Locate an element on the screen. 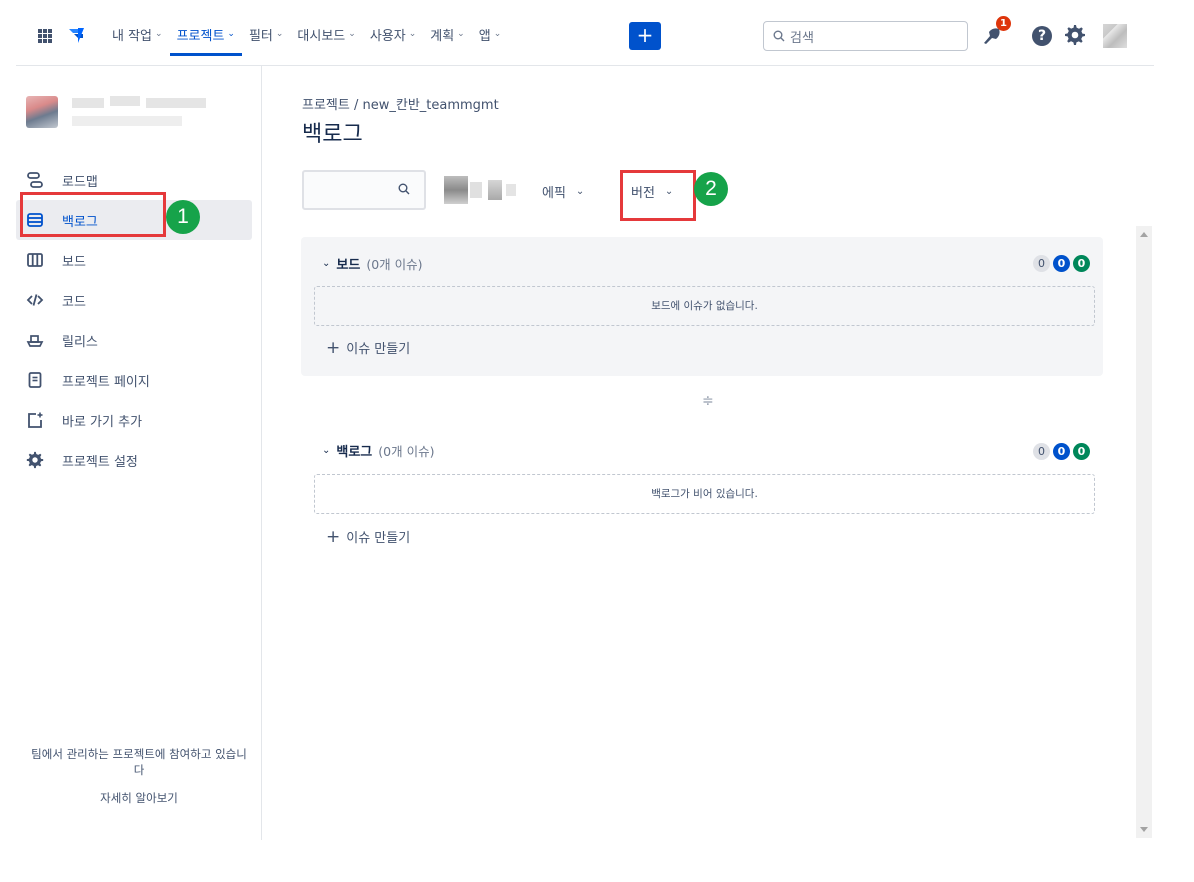  sidebar-item-add-shortcut: 바로 가기 추가 is located at coordinates (134, 420).